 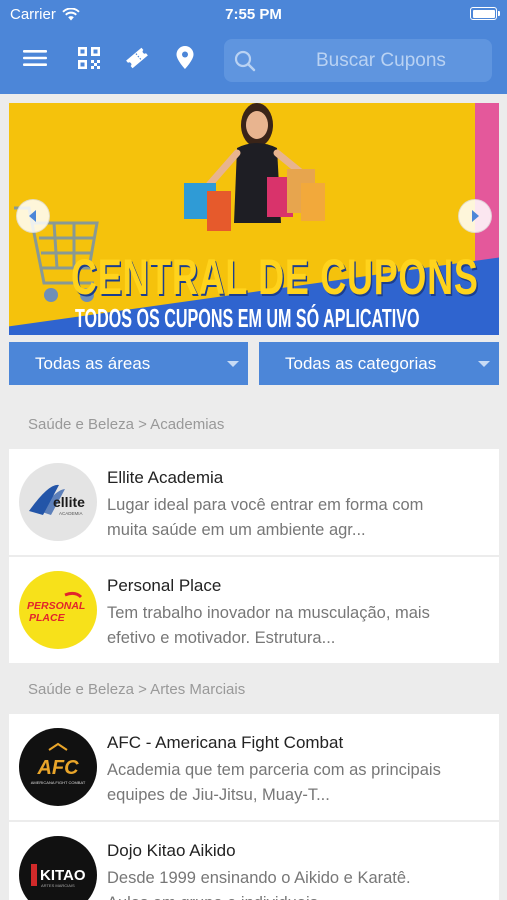 What do you see at coordinates (381, 60) in the screenshot?
I see `search-placeholder: Buscar Cupons` at bounding box center [381, 60].